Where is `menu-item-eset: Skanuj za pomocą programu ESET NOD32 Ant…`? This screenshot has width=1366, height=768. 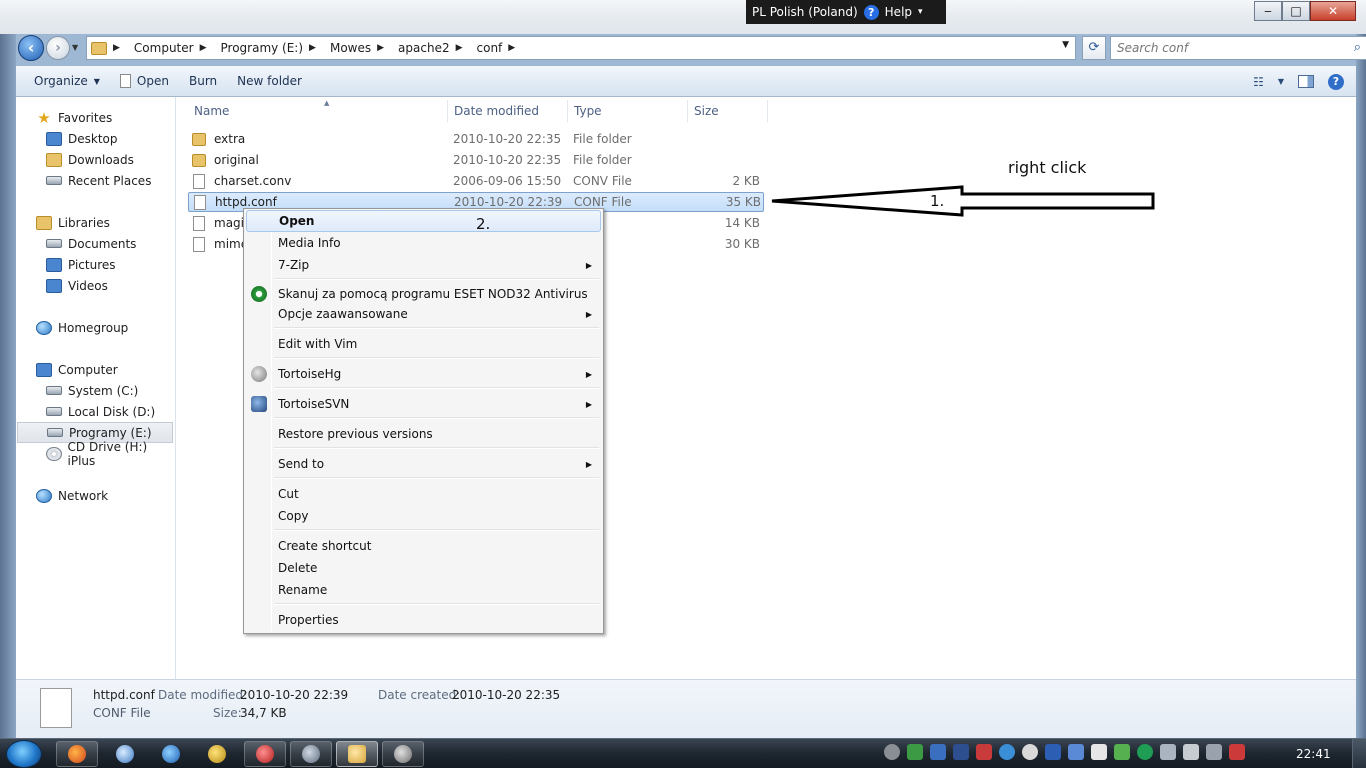
menu-item-eset: Skanuj za pomocą programu ESET NOD32 Ant… is located at coordinates (423, 294).